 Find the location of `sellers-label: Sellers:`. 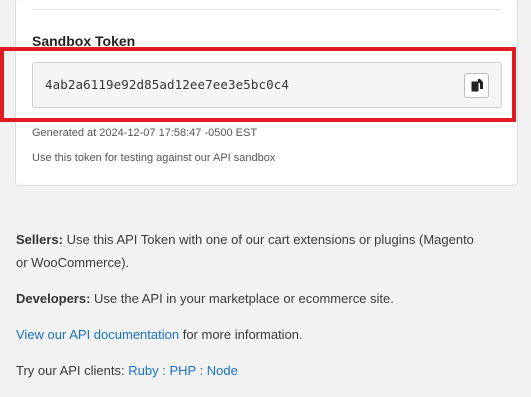

sellers-label: Sellers: is located at coordinates (39, 239).